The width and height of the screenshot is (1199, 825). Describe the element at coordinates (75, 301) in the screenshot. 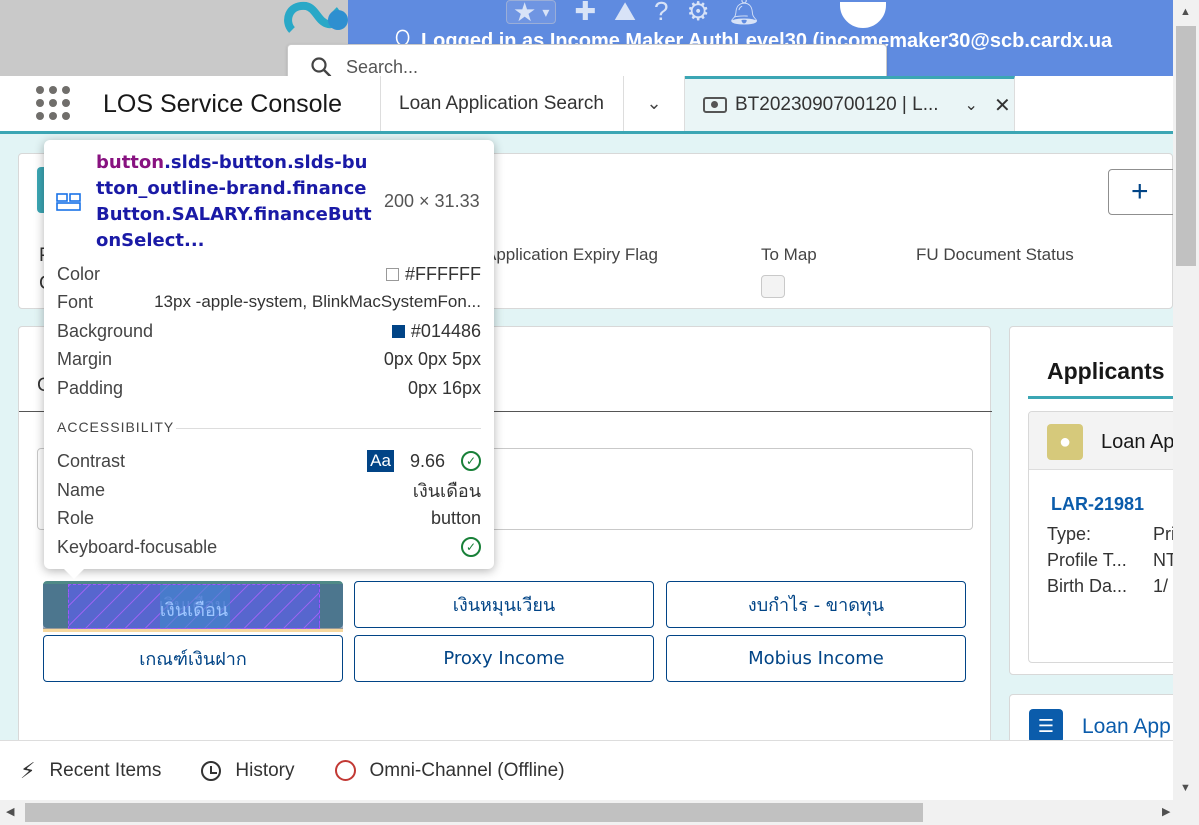

I see `row-label: Font` at that location.